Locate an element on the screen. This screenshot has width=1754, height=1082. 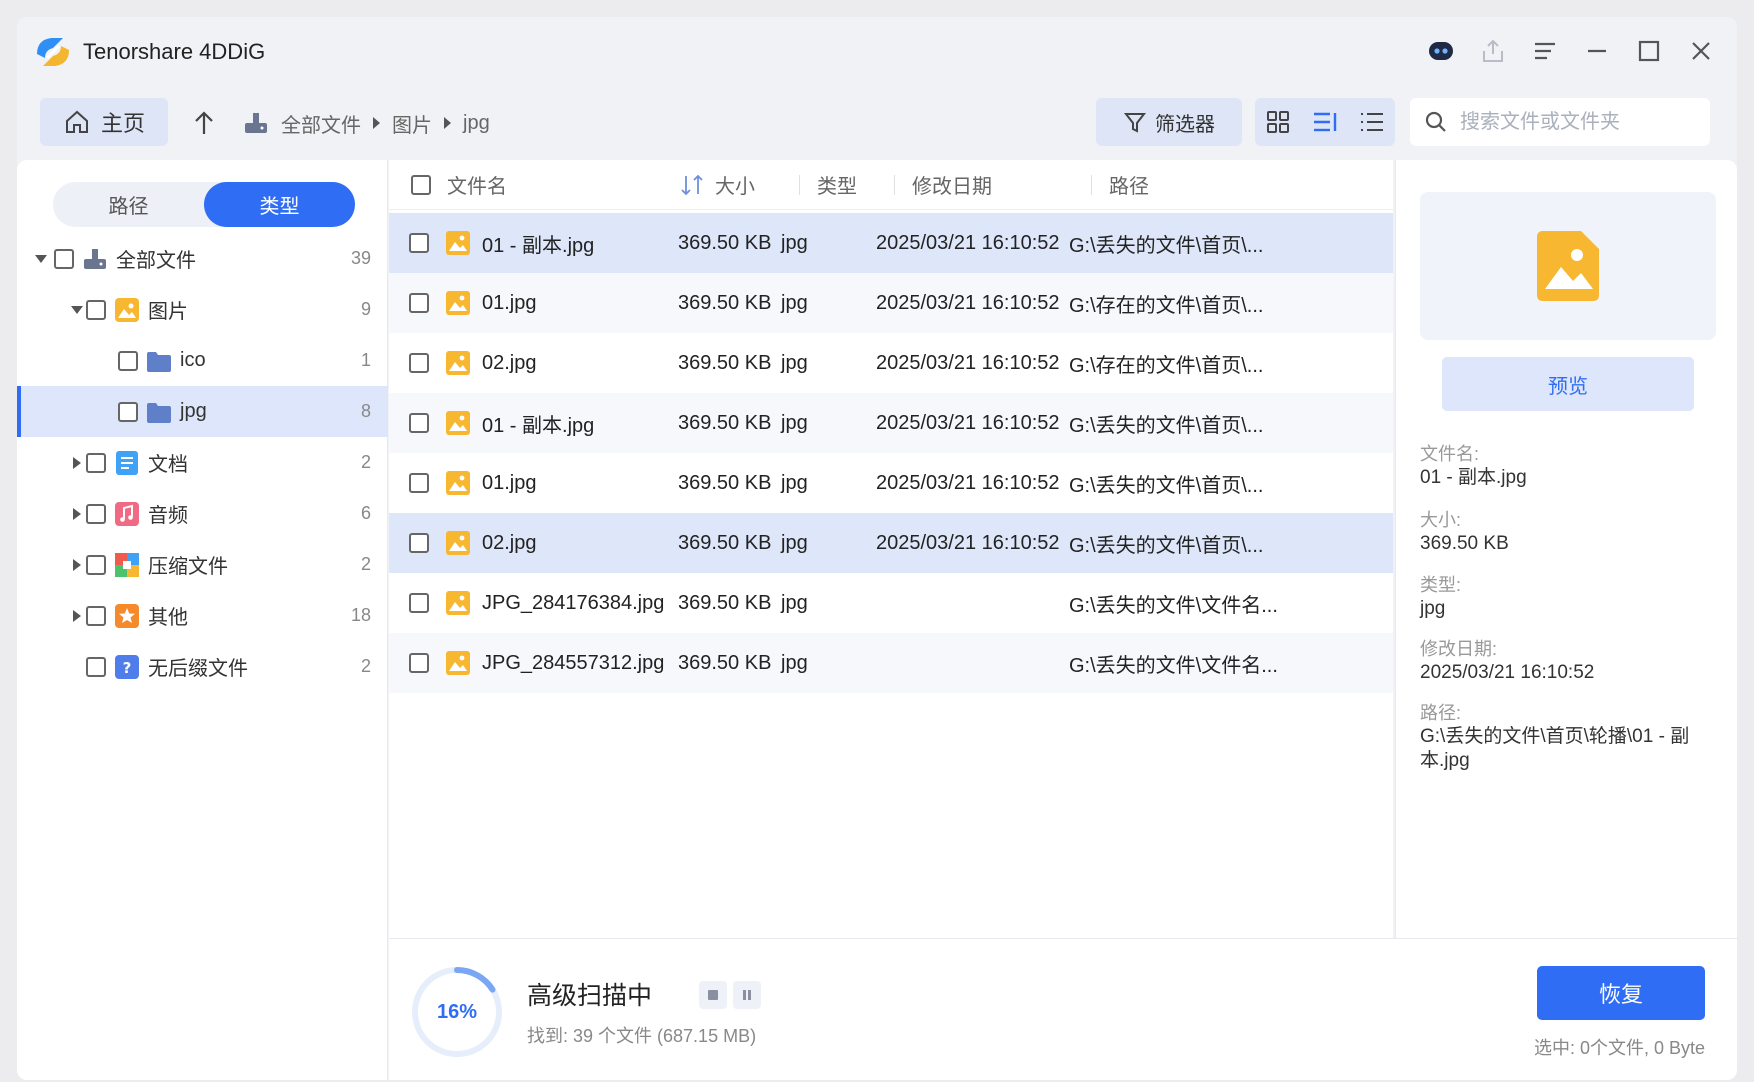
tree-item-audio: 音频 6 is located at coordinates (202, 513).